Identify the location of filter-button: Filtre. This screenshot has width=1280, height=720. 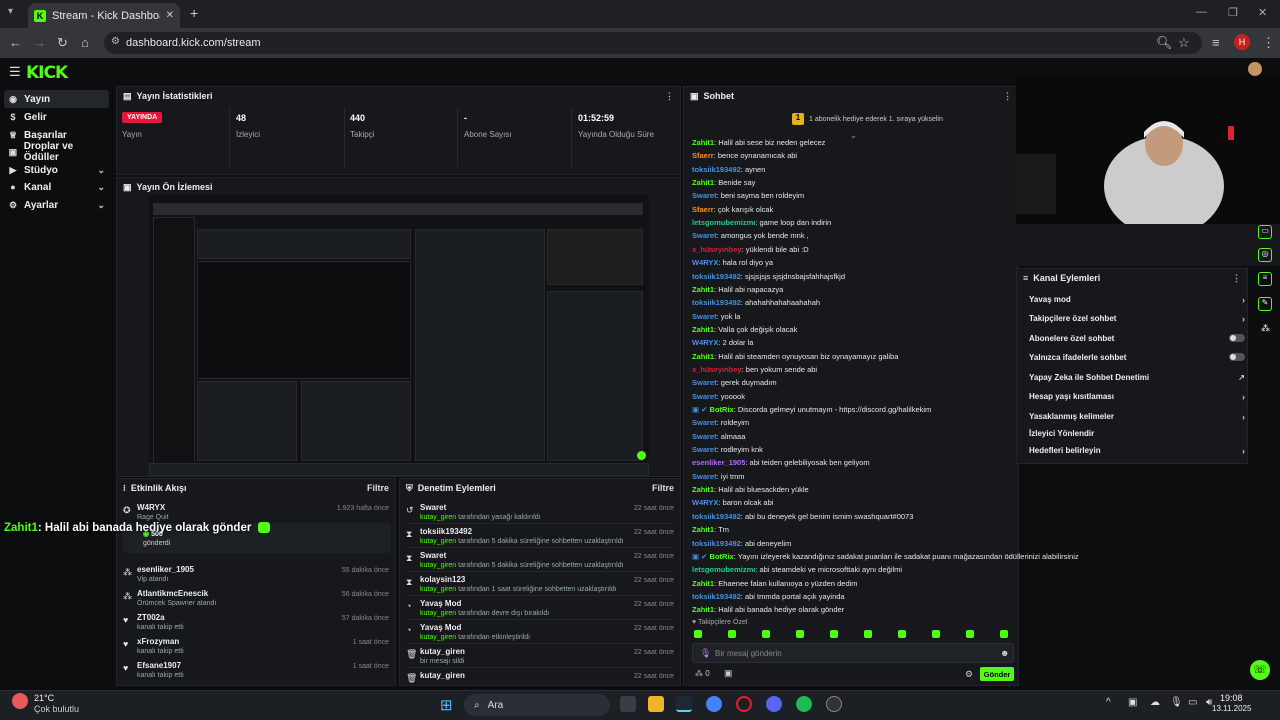
(378, 488).